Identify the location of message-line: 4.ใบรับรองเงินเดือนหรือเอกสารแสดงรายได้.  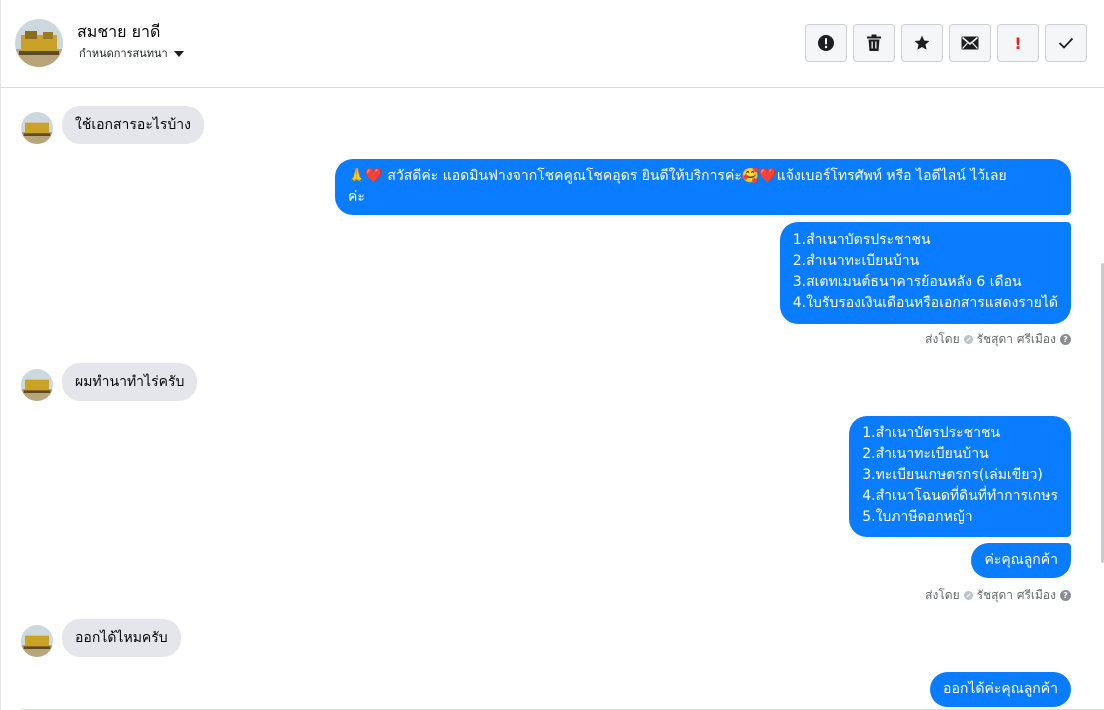
(925, 303).